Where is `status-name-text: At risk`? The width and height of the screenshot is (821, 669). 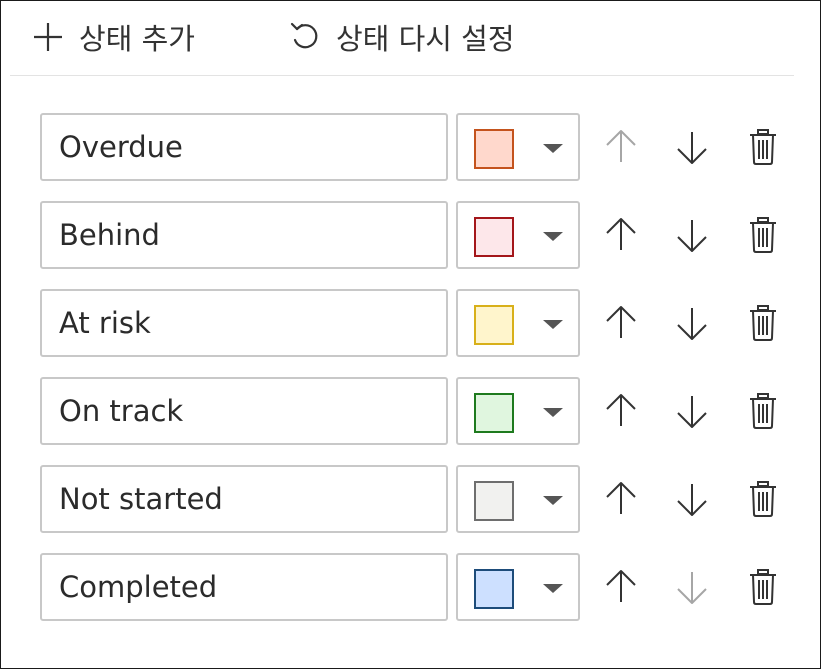 status-name-text: At risk is located at coordinates (105, 323).